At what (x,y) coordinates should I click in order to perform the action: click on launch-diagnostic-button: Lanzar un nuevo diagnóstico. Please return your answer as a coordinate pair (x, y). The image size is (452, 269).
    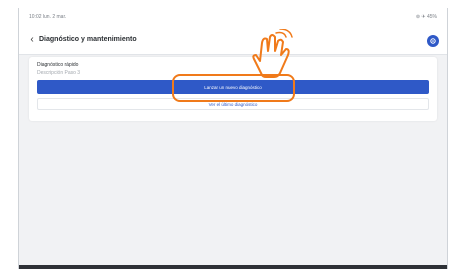
    Looking at the image, I should click on (233, 87).